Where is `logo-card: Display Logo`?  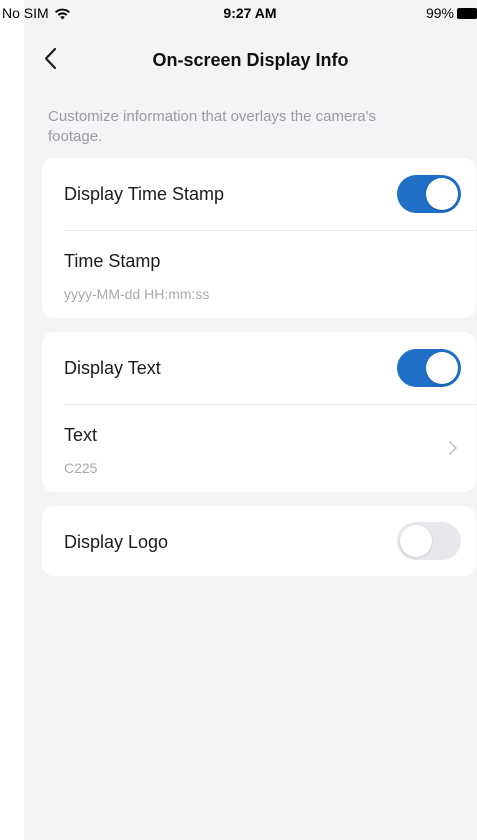
logo-card: Display Logo is located at coordinates (259, 541).